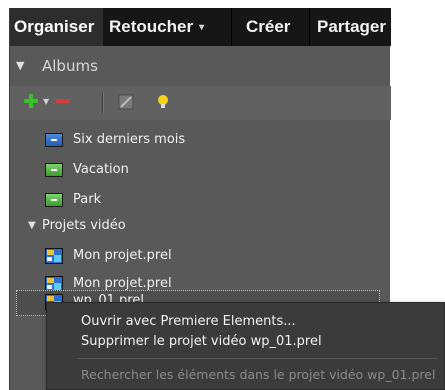  I want to click on tab-creer: Créer, so click(270, 27).